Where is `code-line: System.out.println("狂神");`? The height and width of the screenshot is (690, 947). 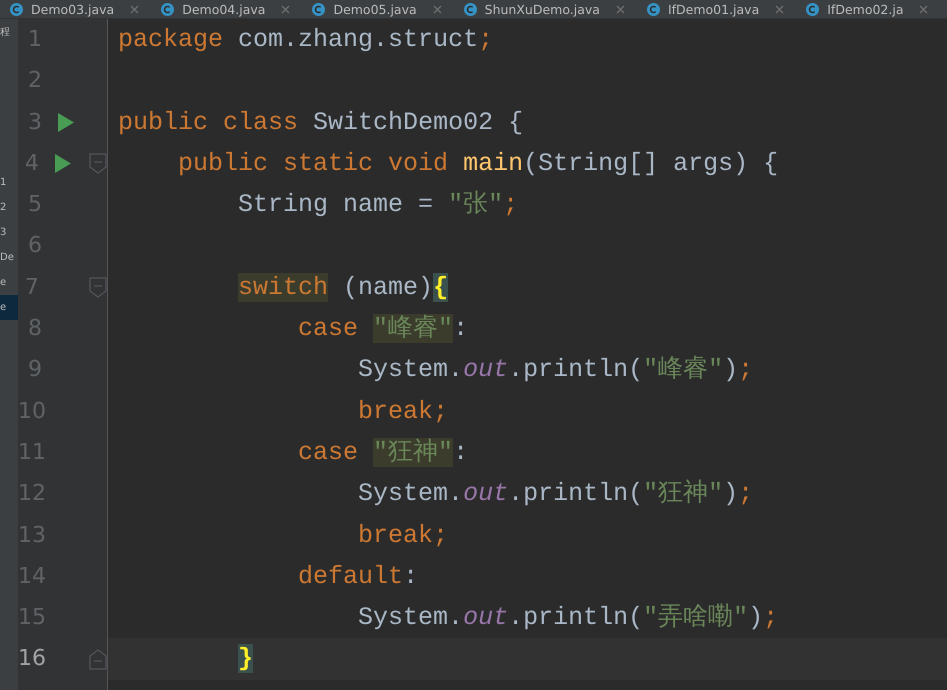 code-line: System.out.println("狂神"); is located at coordinates (556, 493).